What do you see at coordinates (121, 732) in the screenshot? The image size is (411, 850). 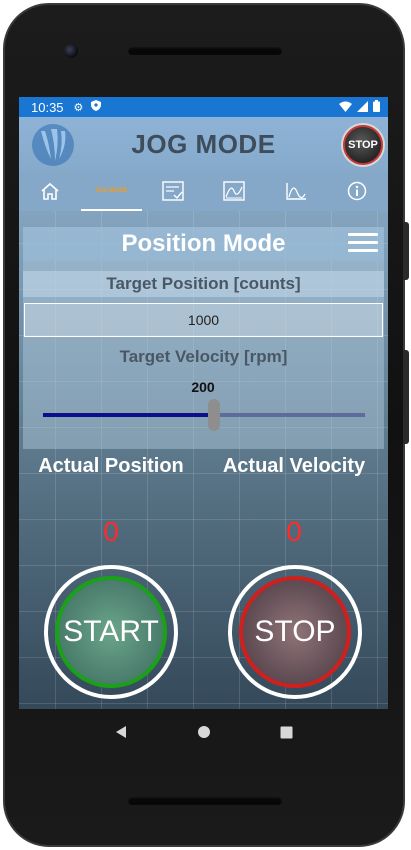 I see `back-icon` at bounding box center [121, 732].